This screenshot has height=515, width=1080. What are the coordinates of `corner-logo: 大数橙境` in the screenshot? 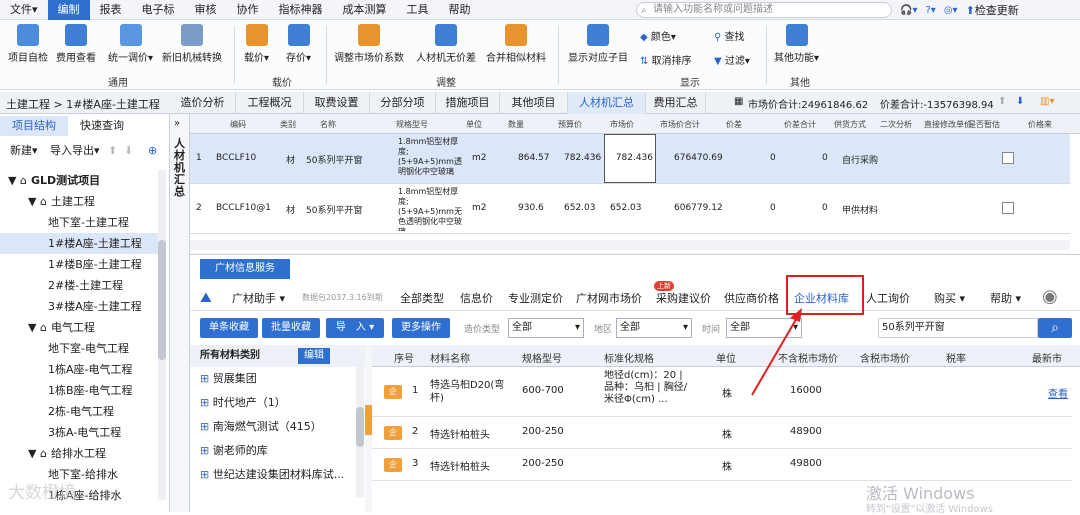 It's located at (42, 493).